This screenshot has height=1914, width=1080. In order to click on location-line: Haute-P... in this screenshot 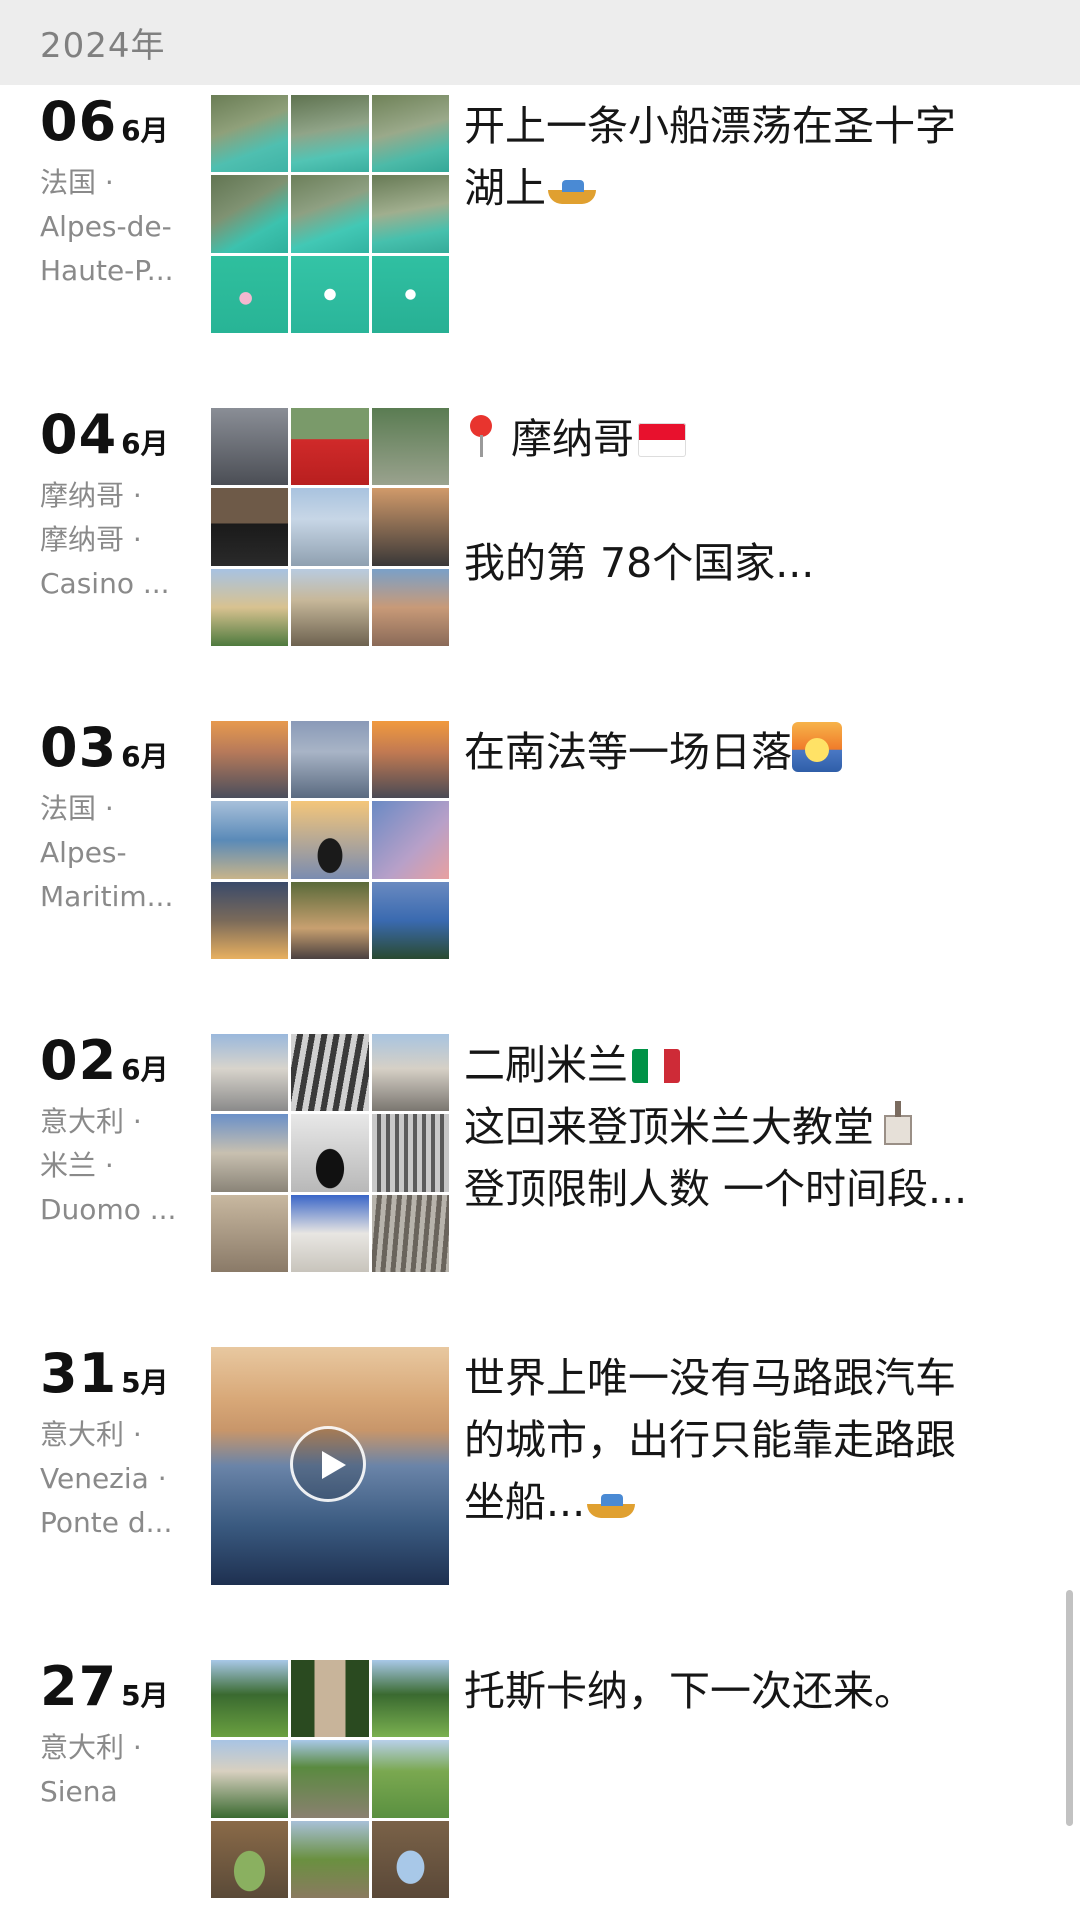, I will do `click(107, 270)`.